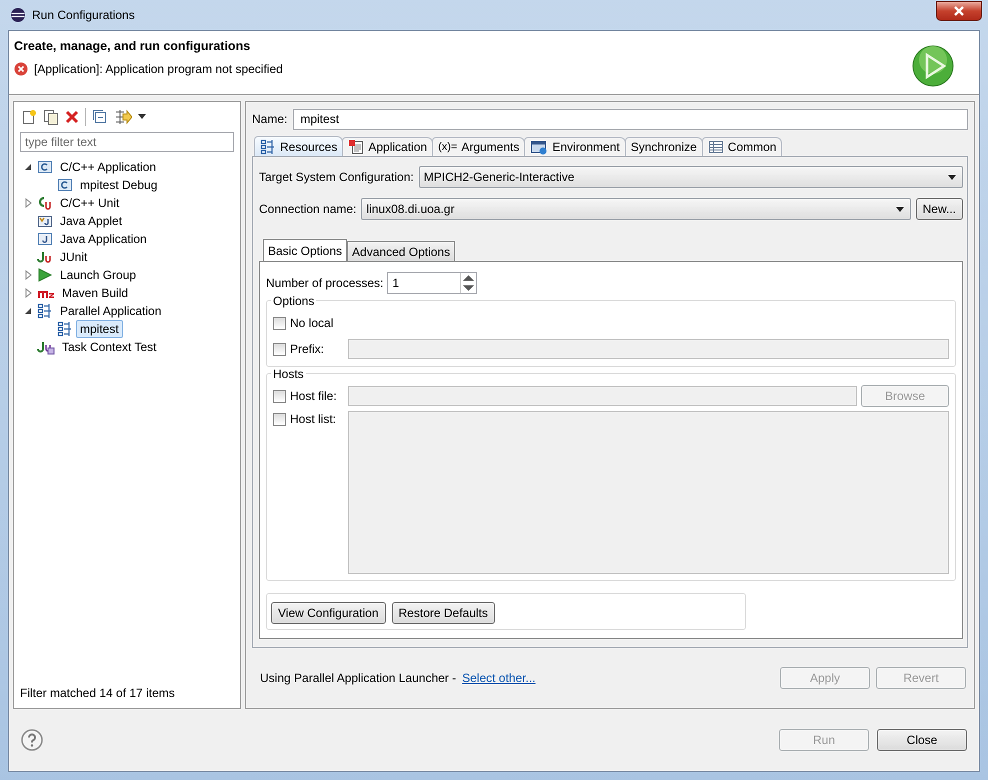  Describe the element at coordinates (72, 117) in the screenshot. I see `delete-icon` at that location.